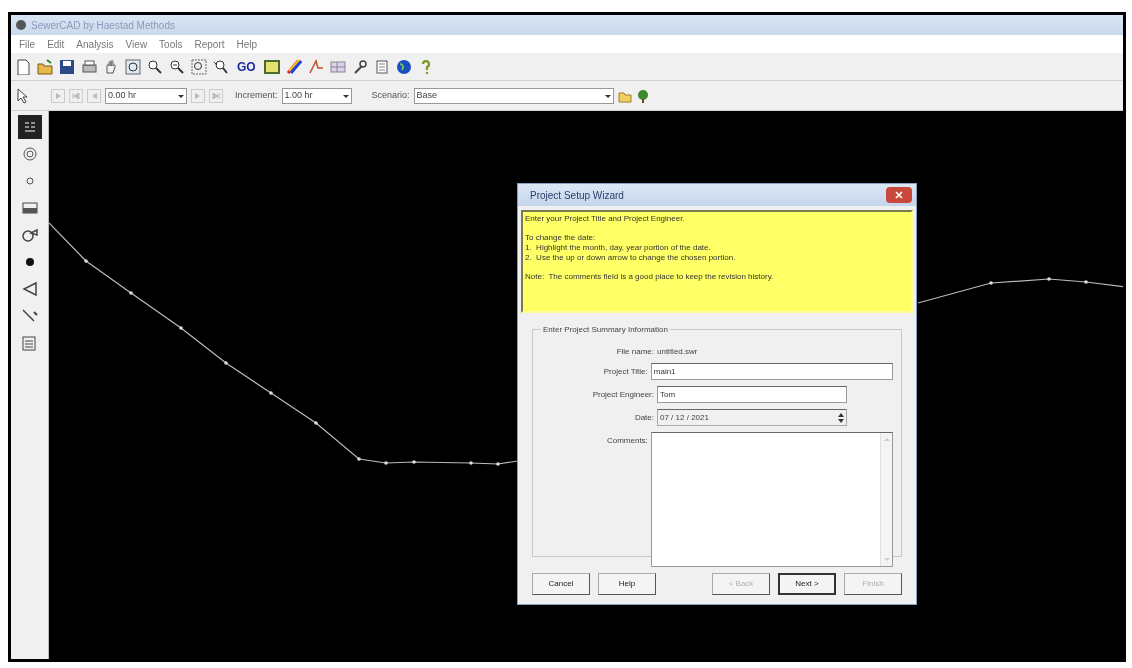  Describe the element at coordinates (216, 95) in the screenshot. I see `fast-forward-icon` at that location.